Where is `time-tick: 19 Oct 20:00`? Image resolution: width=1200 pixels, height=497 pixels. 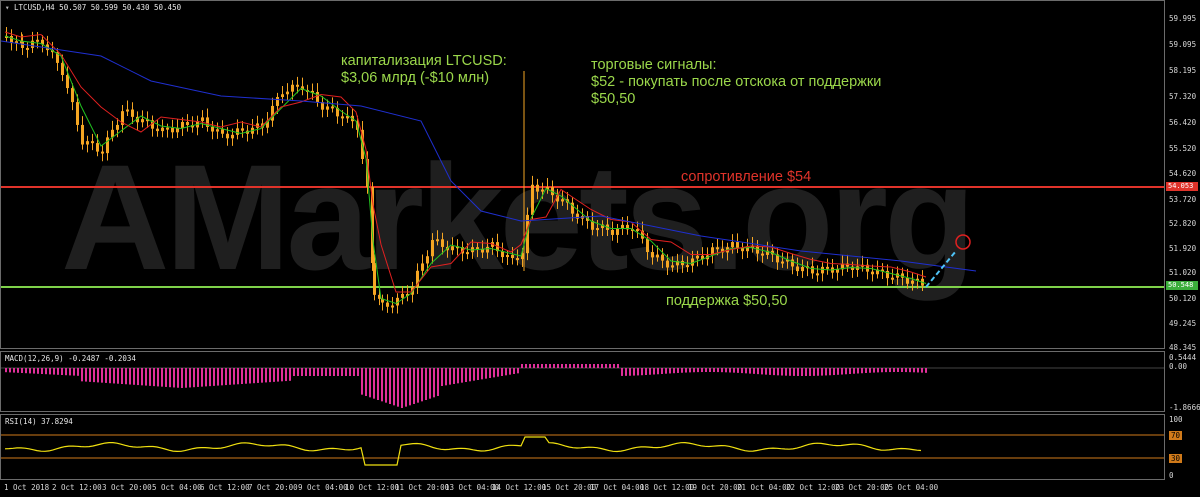 time-tick: 19 Oct 20:00 is located at coordinates (715, 487).